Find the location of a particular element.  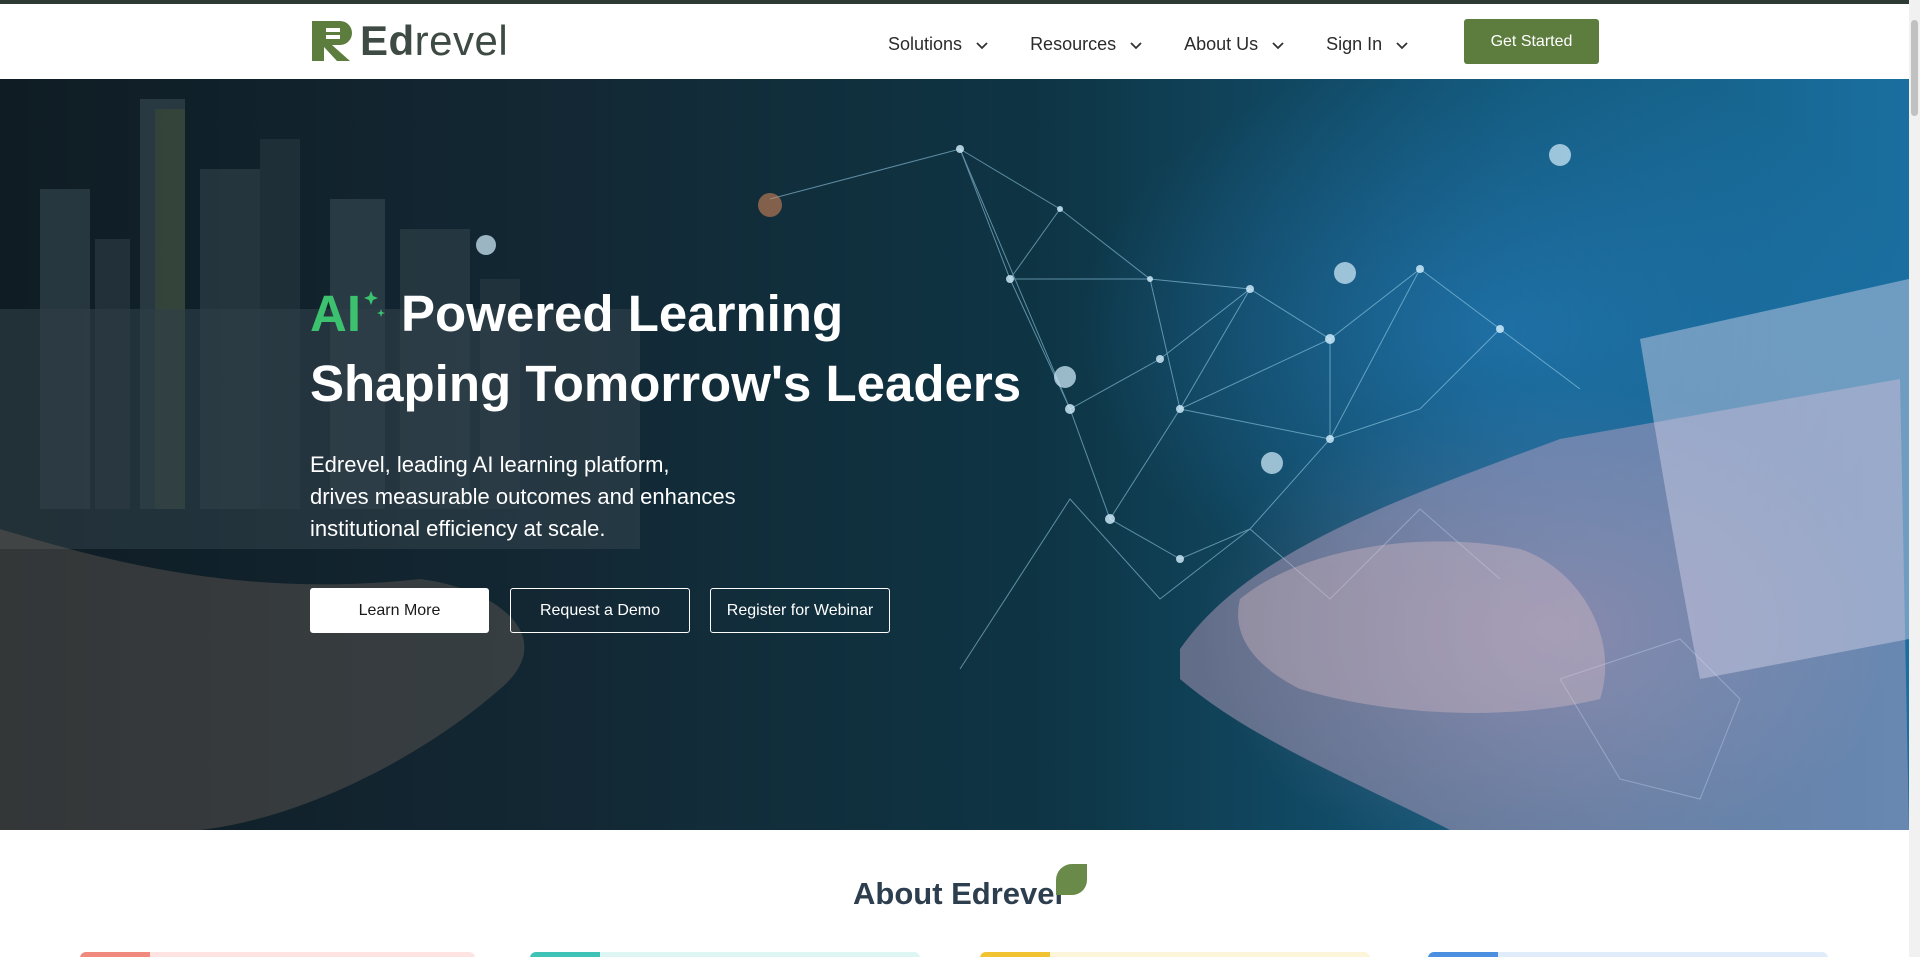

main-nav: Solutions Resources About Us Sign In is located at coordinates (1169, 44).